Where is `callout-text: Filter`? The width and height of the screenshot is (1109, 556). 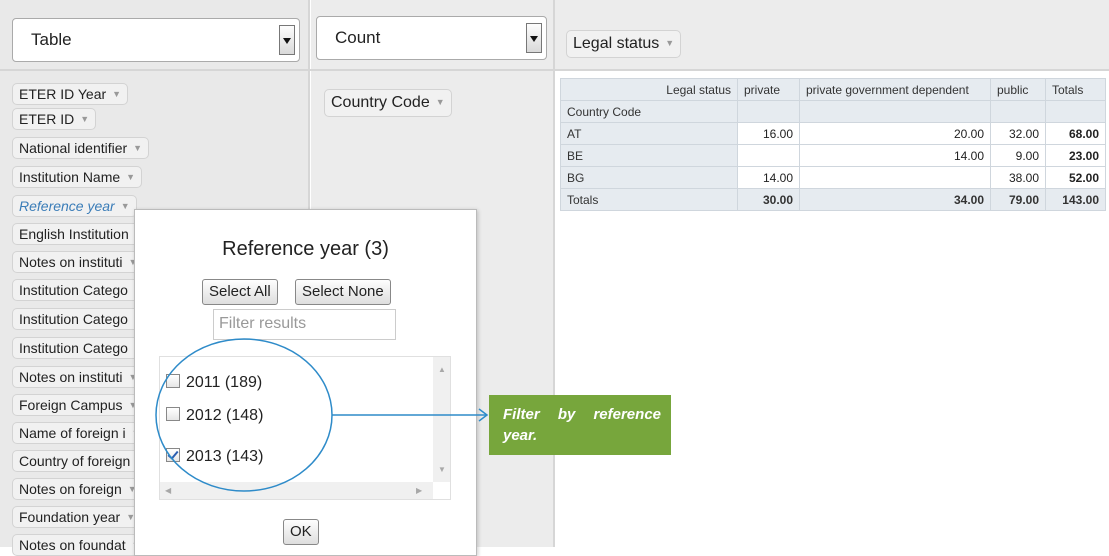
callout-text: Filter is located at coordinates (521, 414).